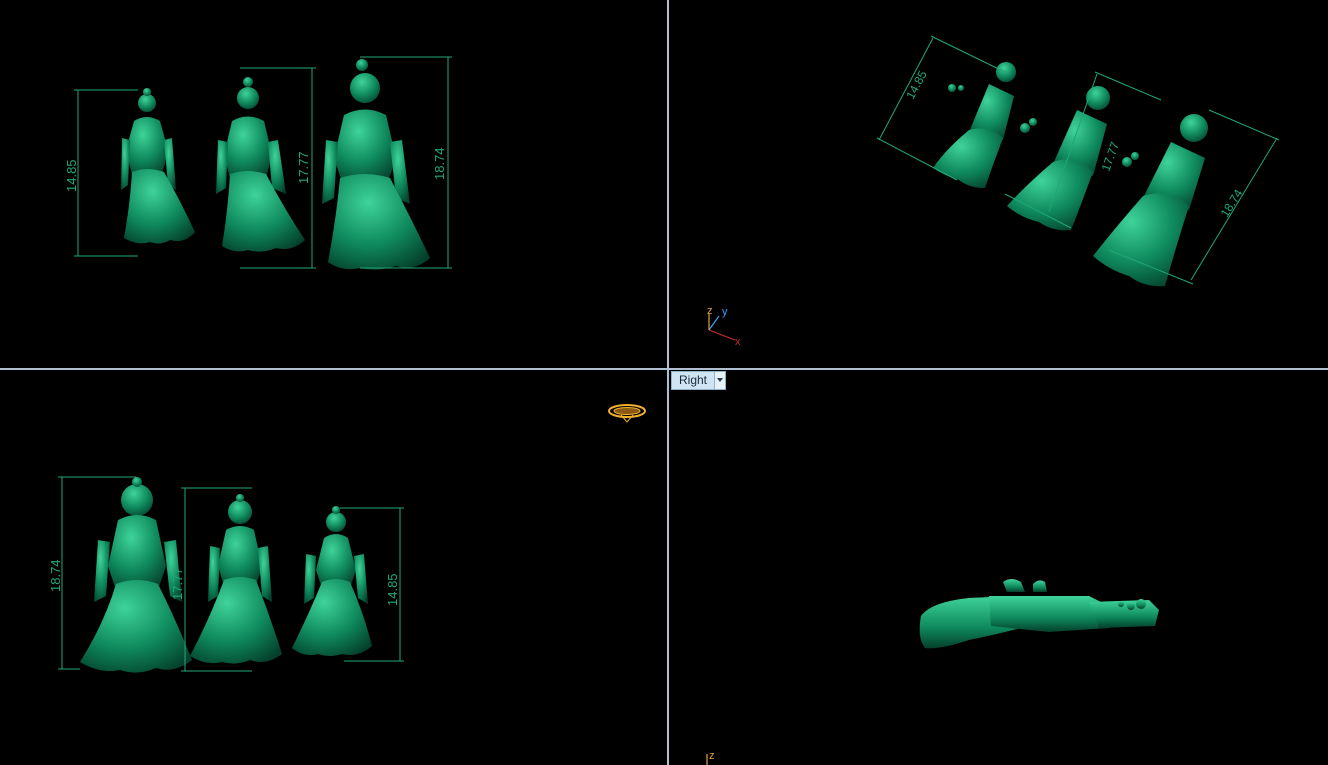 The image size is (1328, 765). What do you see at coordinates (1232, 202) in the screenshot?
I see `dimension-label-perspective-3: 18.74` at bounding box center [1232, 202].